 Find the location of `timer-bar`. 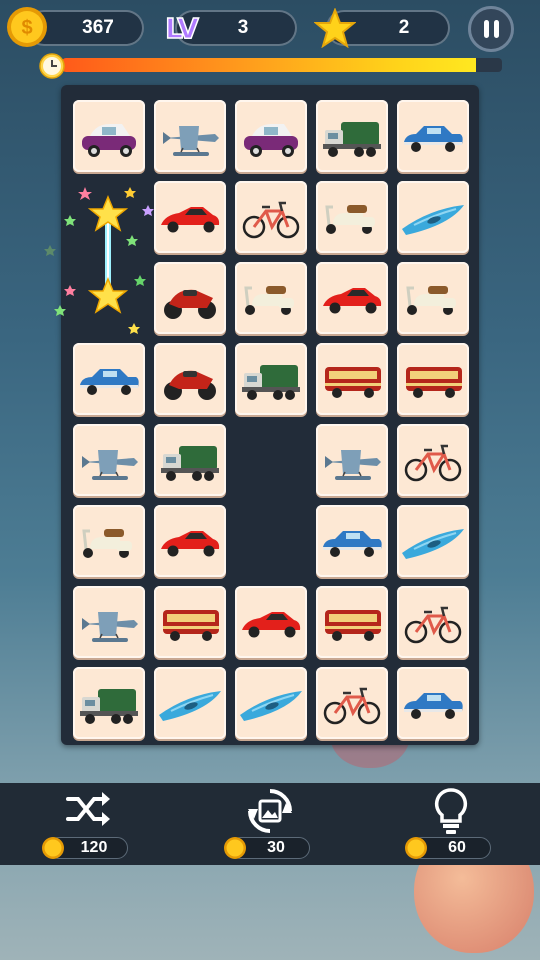

timer-bar is located at coordinates (282, 65).